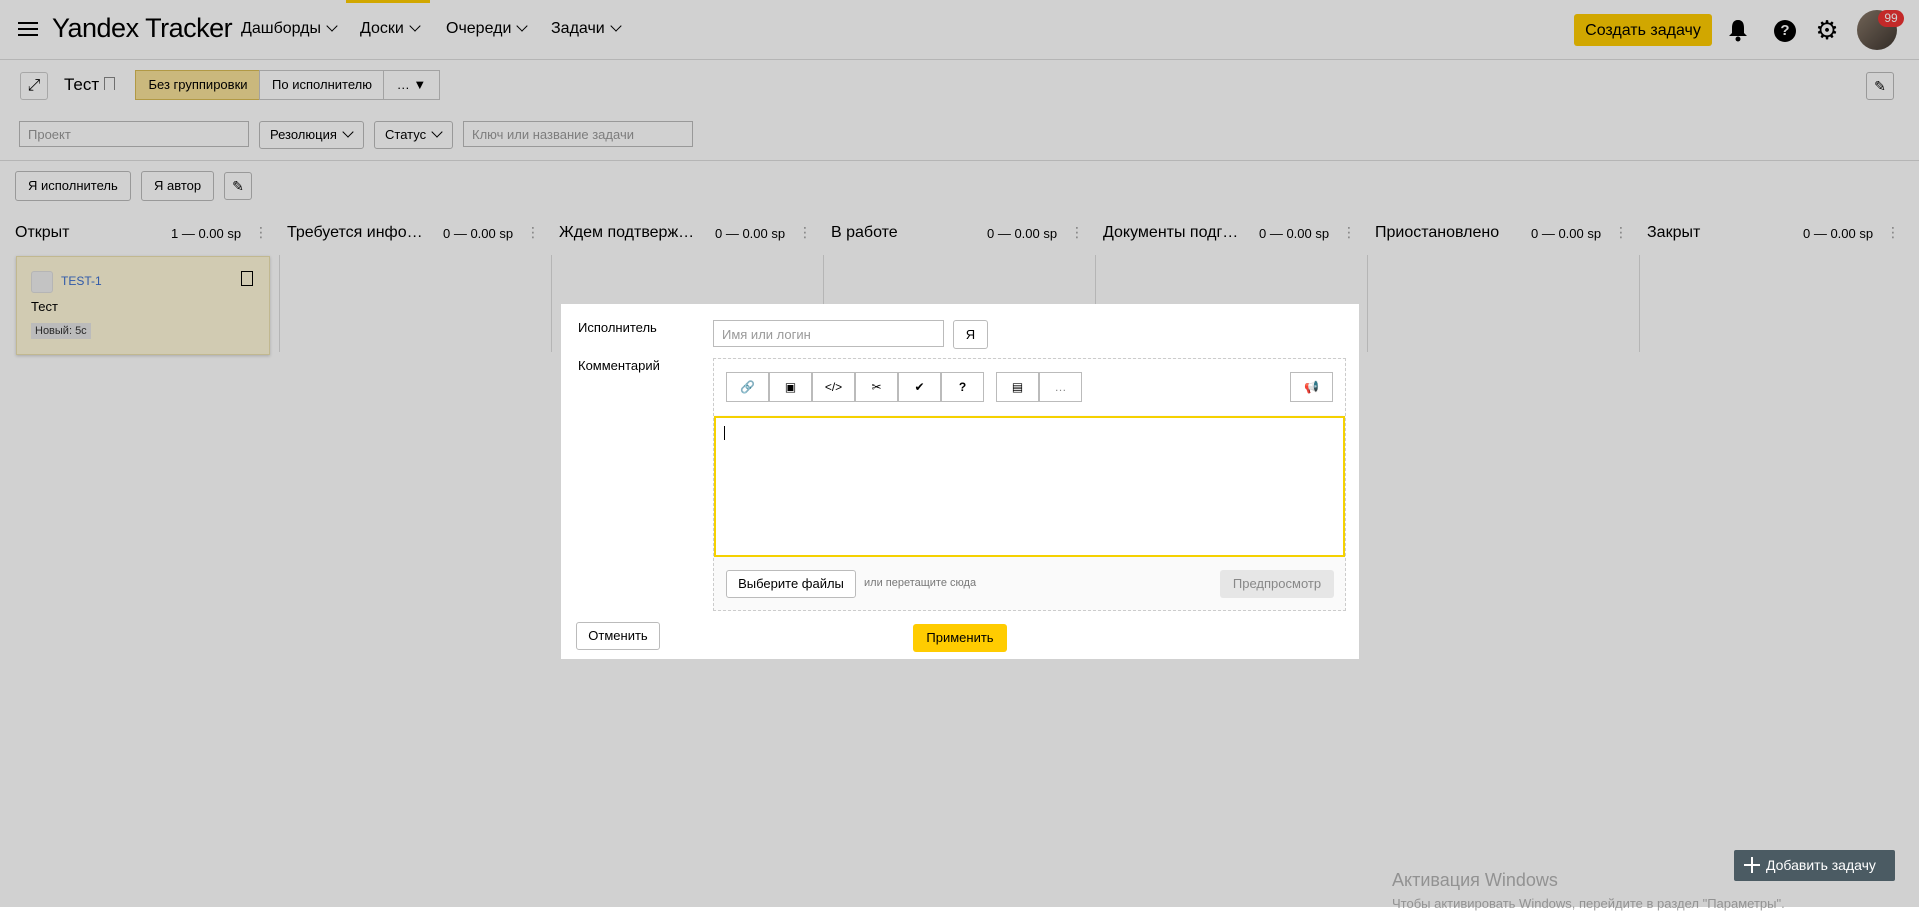  Describe the element at coordinates (962, 387) in the screenshot. I see `help-icon: ?` at that location.